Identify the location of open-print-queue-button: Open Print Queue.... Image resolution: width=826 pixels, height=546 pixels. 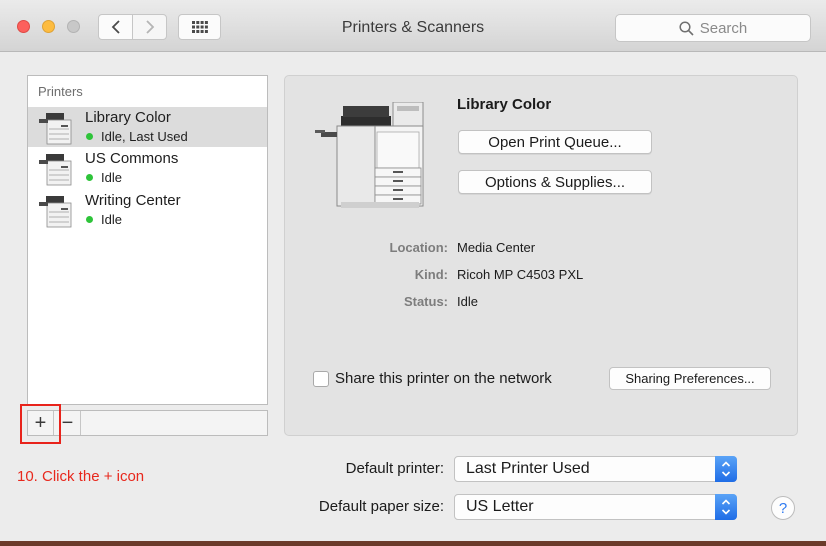
(555, 142).